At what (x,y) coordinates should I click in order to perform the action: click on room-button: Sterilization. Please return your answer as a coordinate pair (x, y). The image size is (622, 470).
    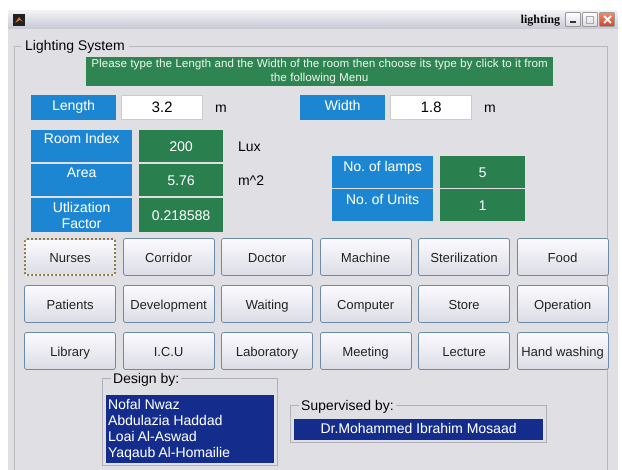
    Looking at the image, I should click on (464, 257).